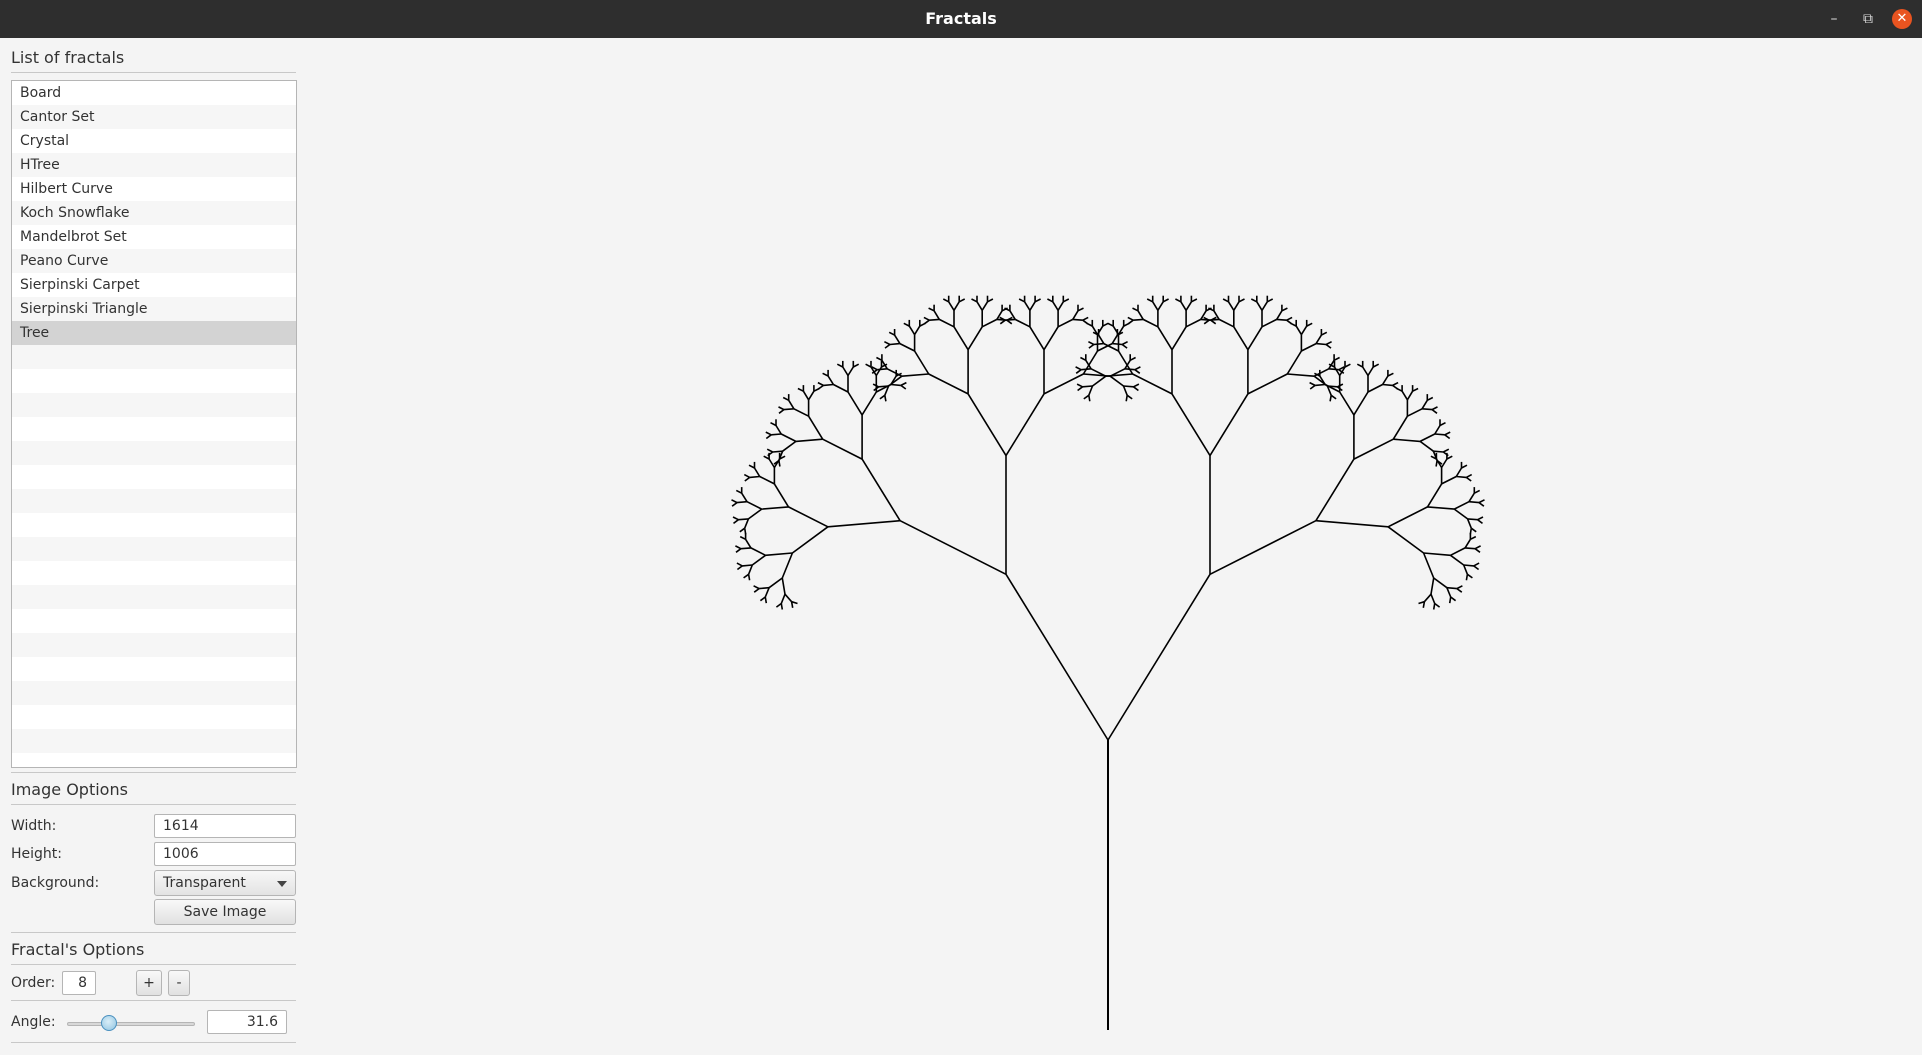 The image size is (1922, 1055). What do you see at coordinates (154, 237) in the screenshot?
I see `list-item-mandelbrot-set: Mandelbrot Set` at bounding box center [154, 237].